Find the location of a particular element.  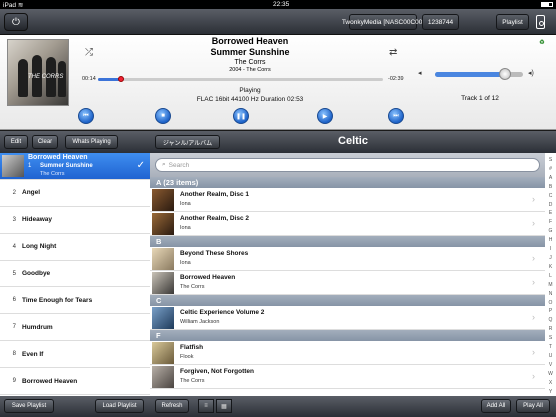

index-letter: B is located at coordinates (550, 187).